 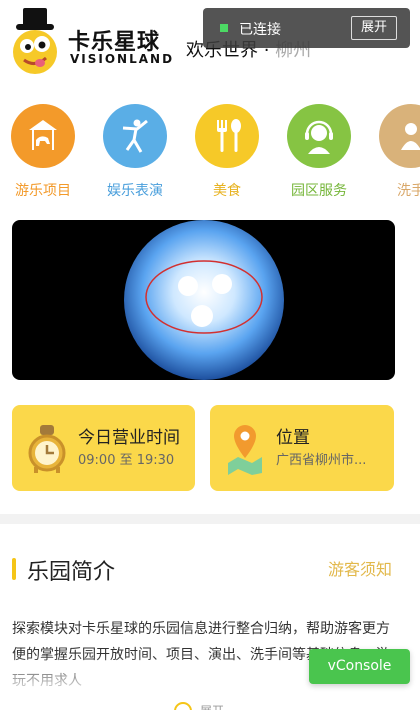 What do you see at coordinates (293, 438) in the screenshot?
I see `location-title: 位置` at bounding box center [293, 438].